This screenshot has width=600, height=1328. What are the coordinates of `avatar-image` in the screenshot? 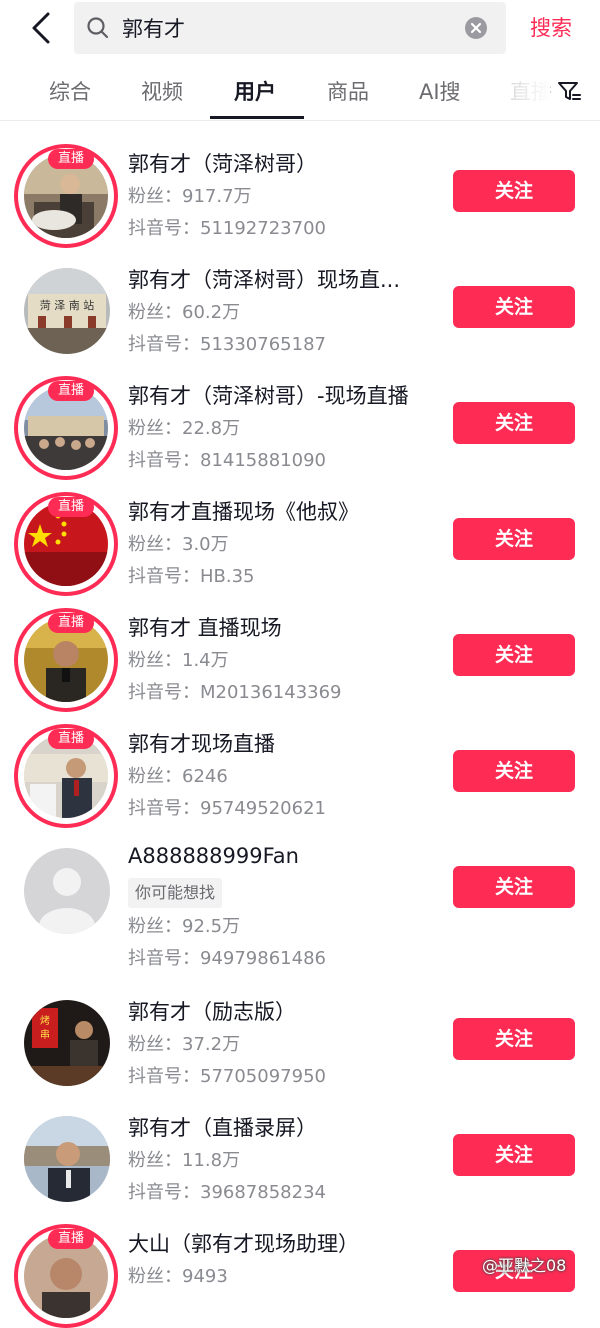 It's located at (67, 1159).